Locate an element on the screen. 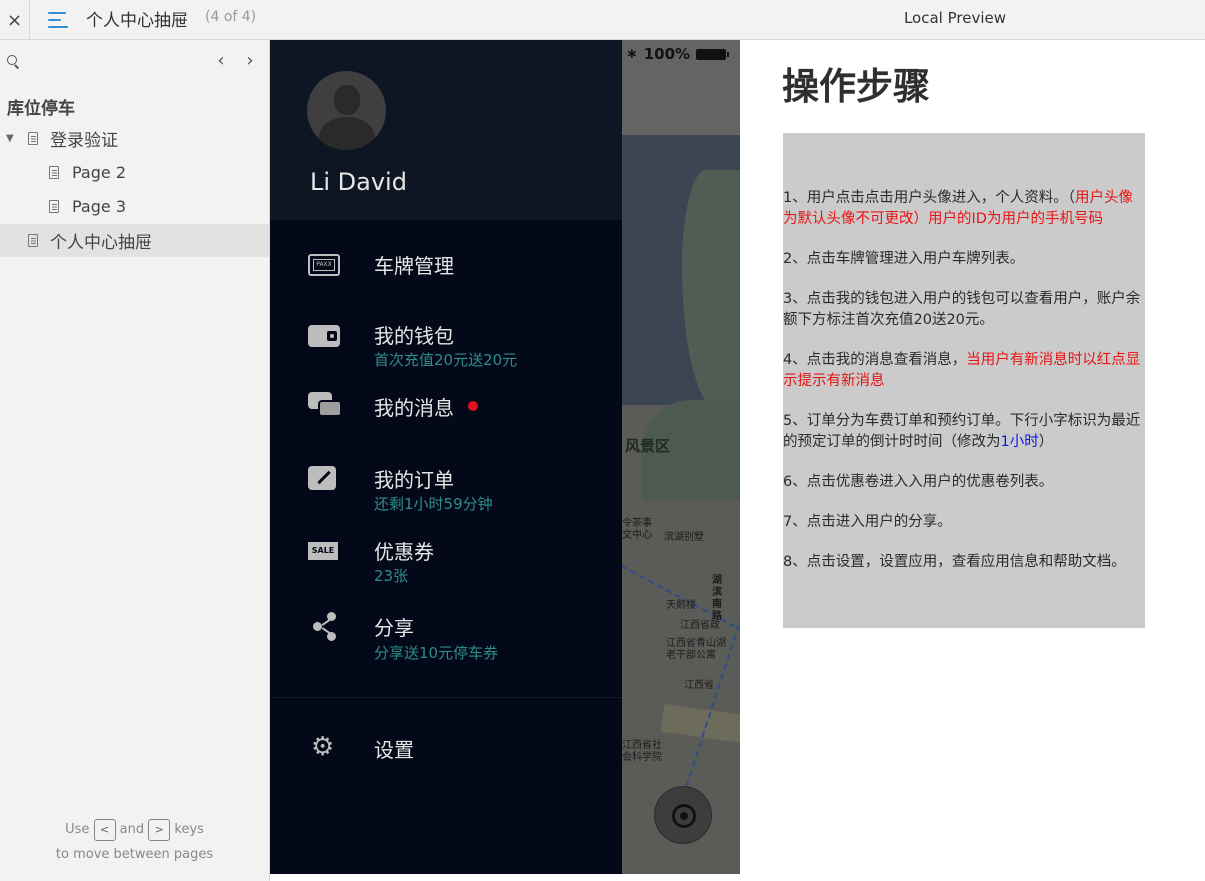  menu-item-label: 车牌管理 is located at coordinates (414, 266).